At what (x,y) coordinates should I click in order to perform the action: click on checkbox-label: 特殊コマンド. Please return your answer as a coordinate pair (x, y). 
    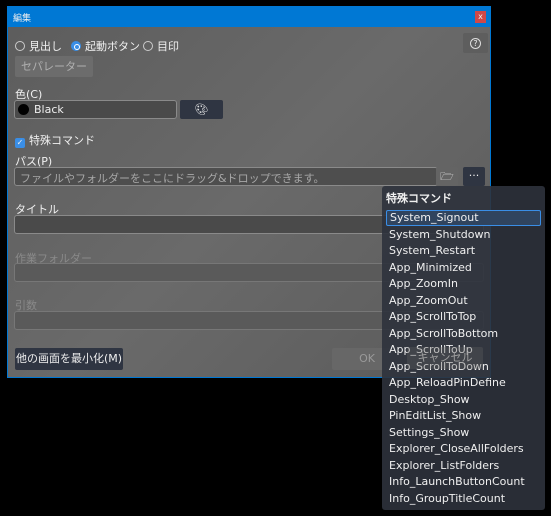
    Looking at the image, I should click on (62, 140).